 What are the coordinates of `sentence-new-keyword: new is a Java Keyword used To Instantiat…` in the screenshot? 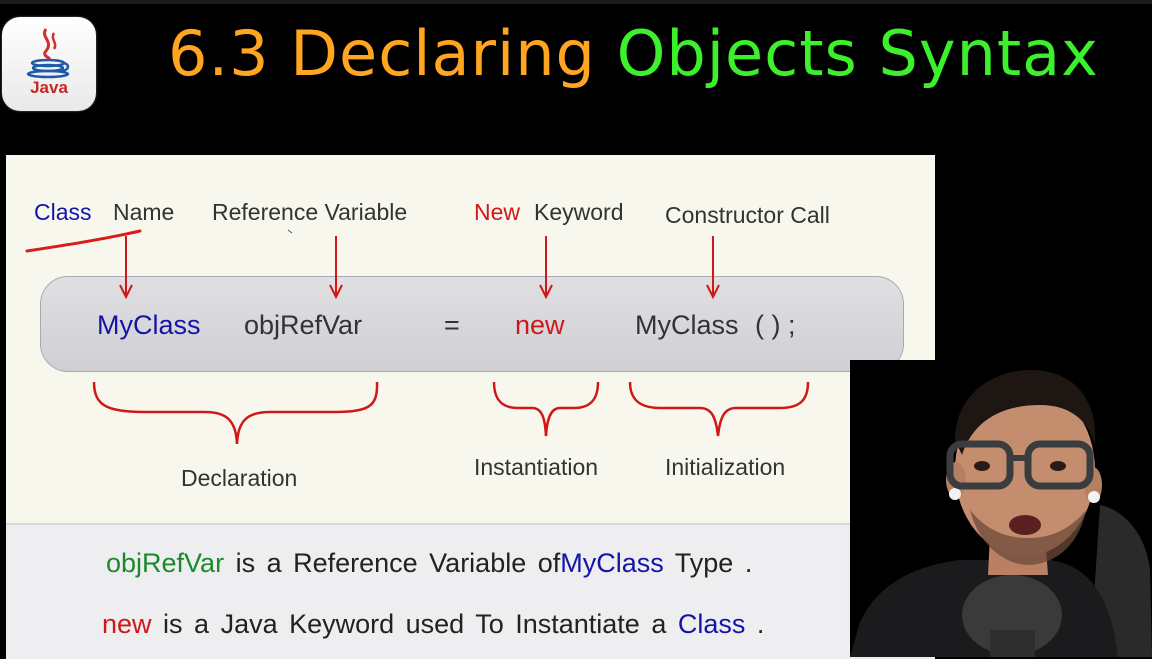 It's located at (433, 624).